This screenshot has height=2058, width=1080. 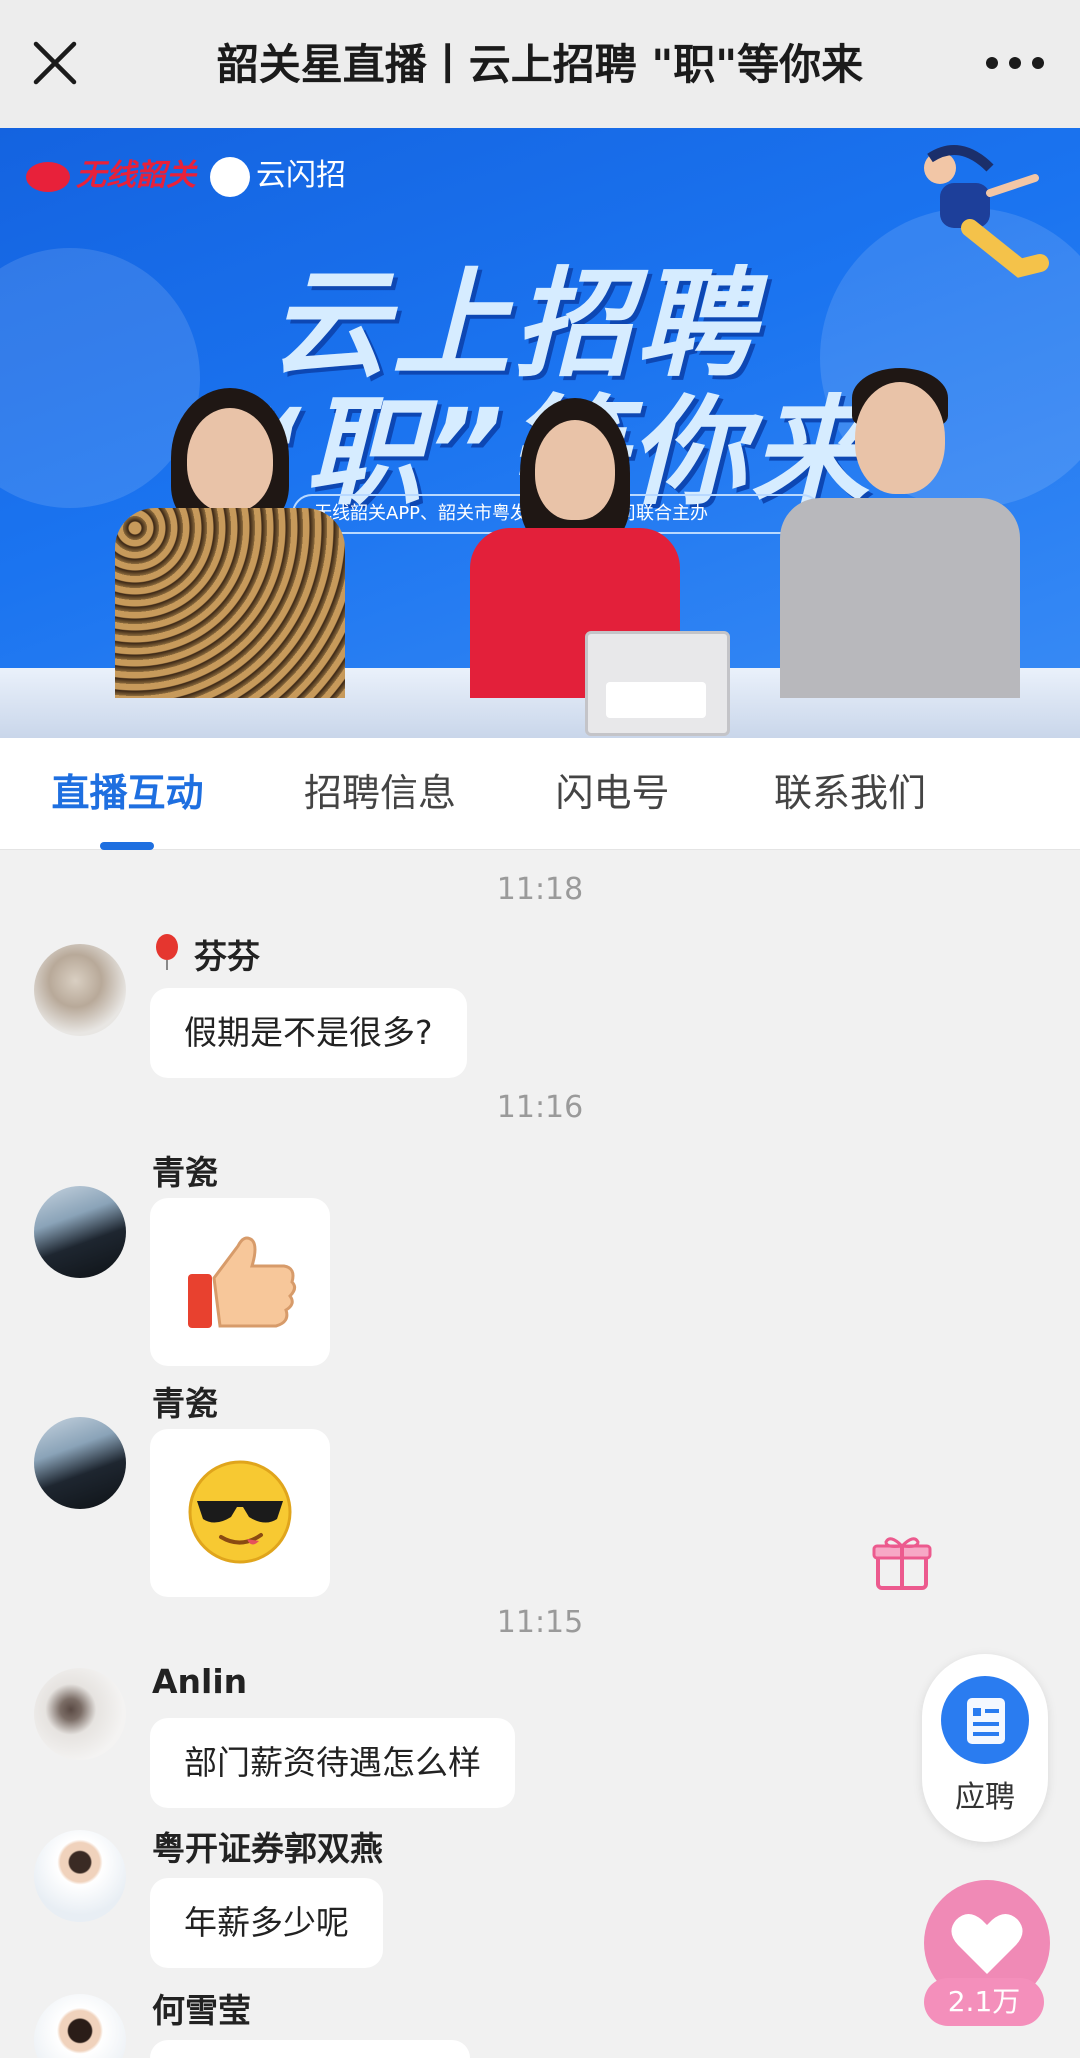 What do you see at coordinates (900, 533) in the screenshot?
I see `presenter-right` at bounding box center [900, 533].